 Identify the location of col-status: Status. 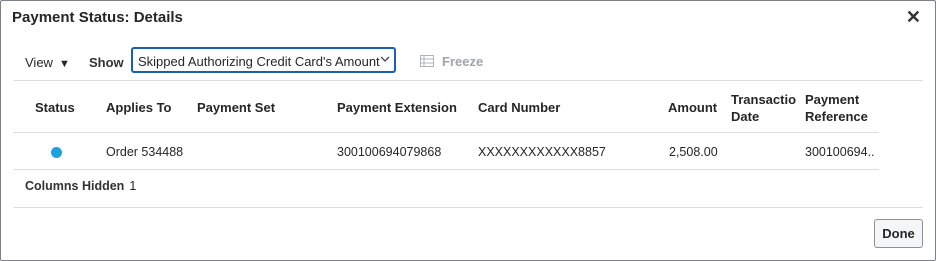
(55, 107).